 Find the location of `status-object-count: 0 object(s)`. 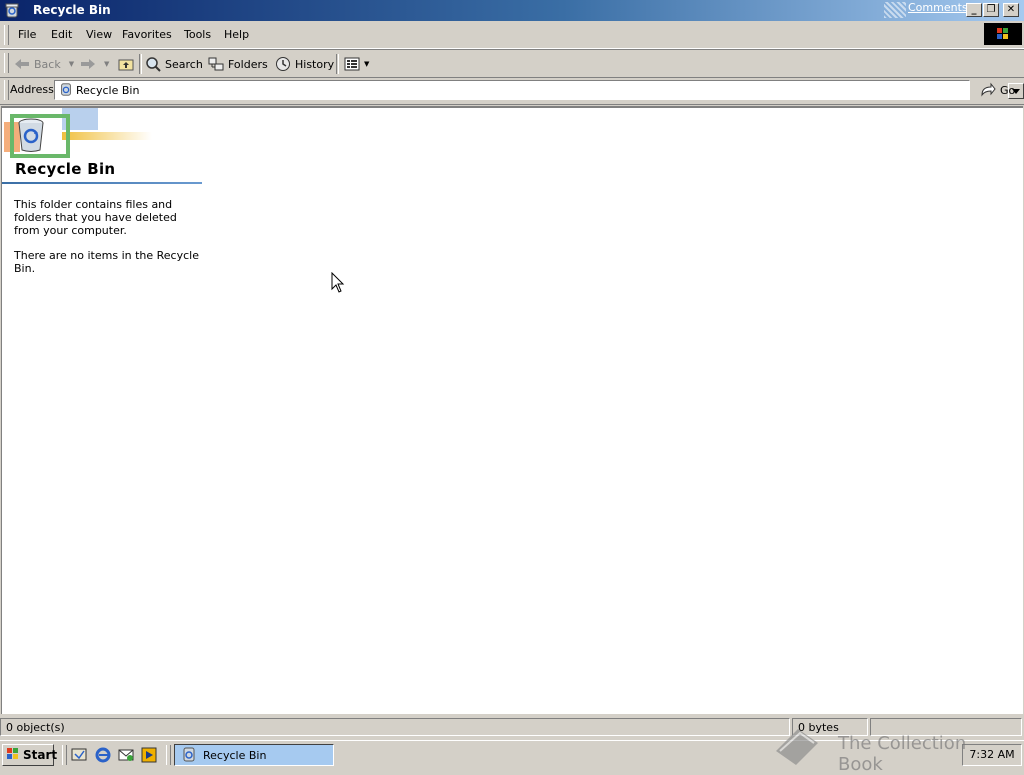

status-object-count: 0 object(s) is located at coordinates (395, 727).